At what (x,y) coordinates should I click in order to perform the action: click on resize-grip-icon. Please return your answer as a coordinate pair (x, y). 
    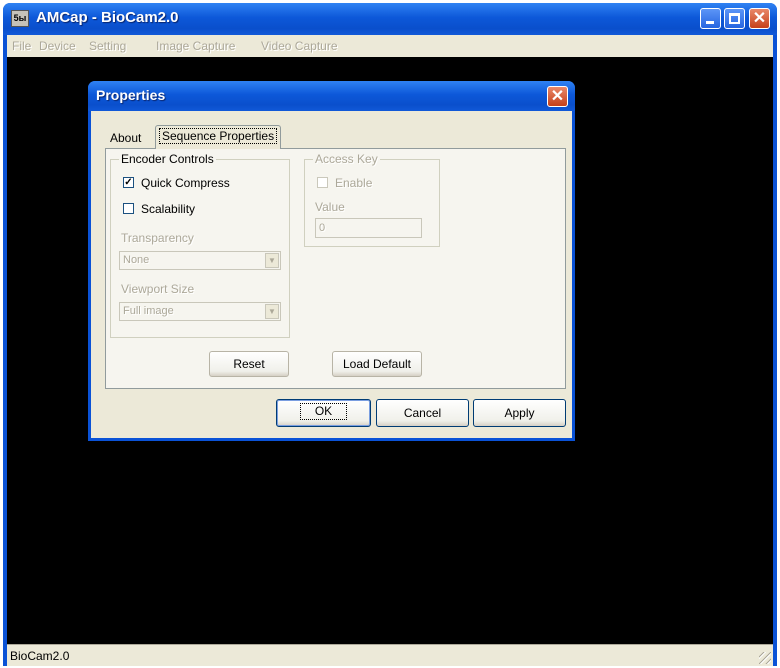
    Looking at the image, I should click on (765, 658).